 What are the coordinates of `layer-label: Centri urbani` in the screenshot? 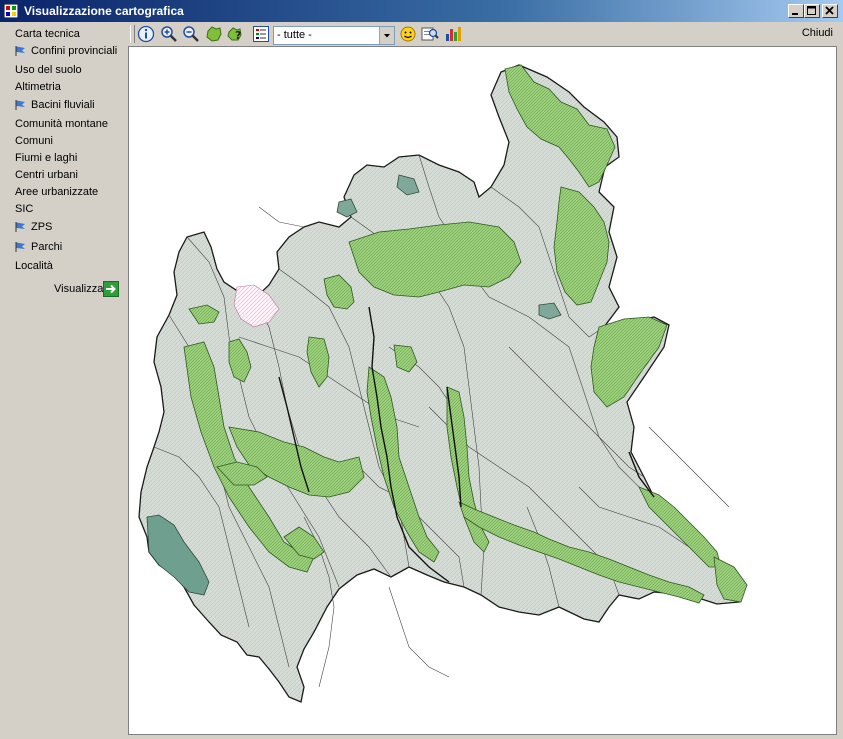 It's located at (46, 175).